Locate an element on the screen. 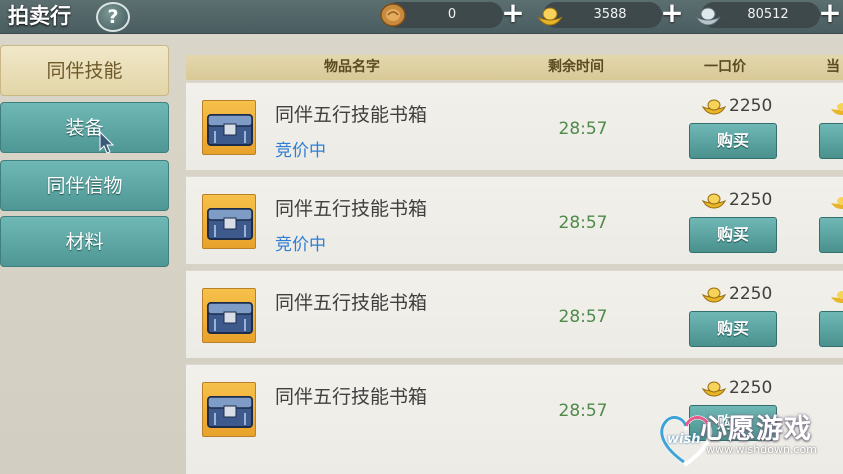 The width and height of the screenshot is (843, 474). mouse-cursor-icon is located at coordinates (107, 142).